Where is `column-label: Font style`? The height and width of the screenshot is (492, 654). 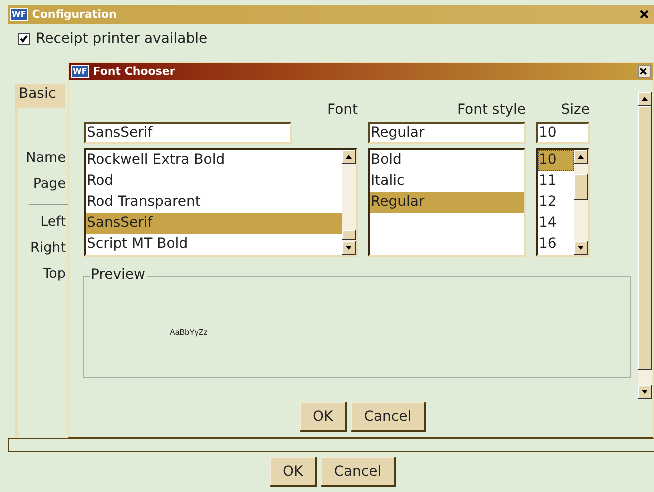 column-label: Font style is located at coordinates (491, 110).